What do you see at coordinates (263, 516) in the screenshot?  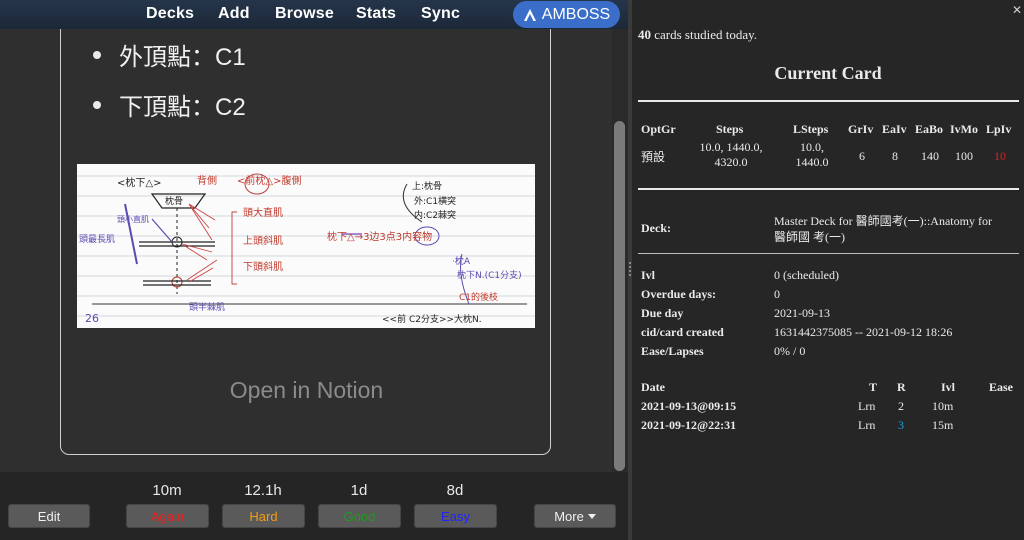 I see `hard-button: Hard` at bounding box center [263, 516].